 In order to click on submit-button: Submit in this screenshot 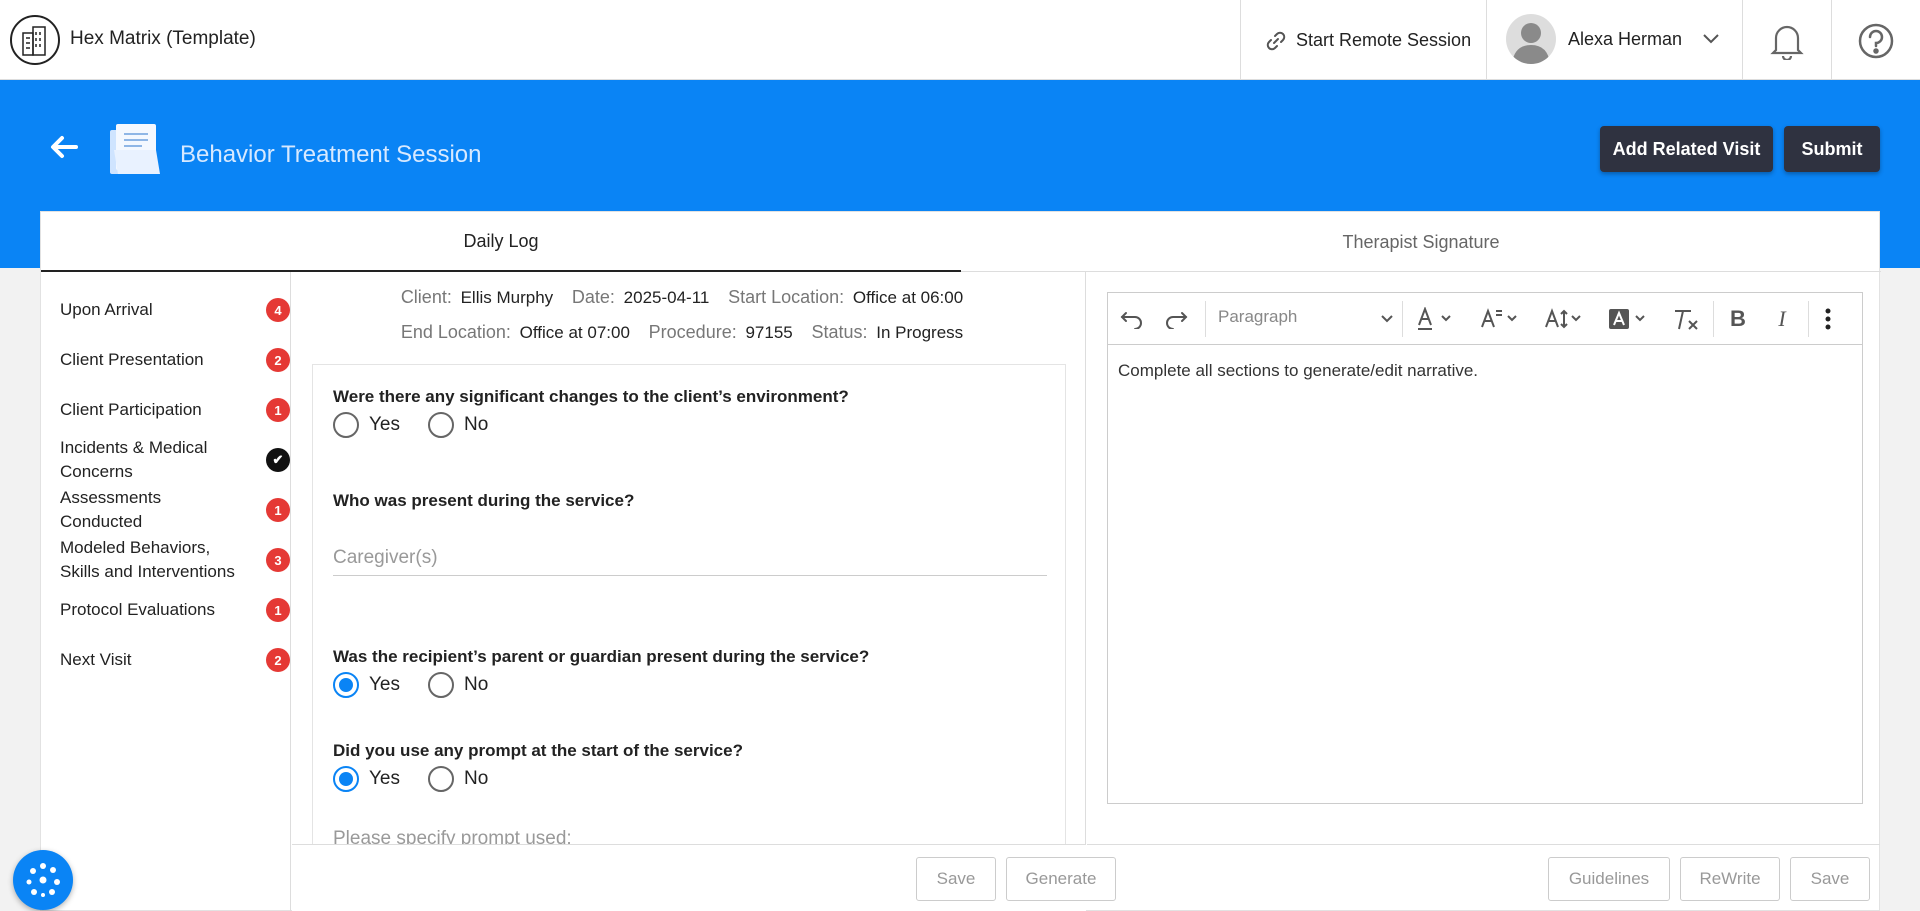, I will do `click(1832, 149)`.